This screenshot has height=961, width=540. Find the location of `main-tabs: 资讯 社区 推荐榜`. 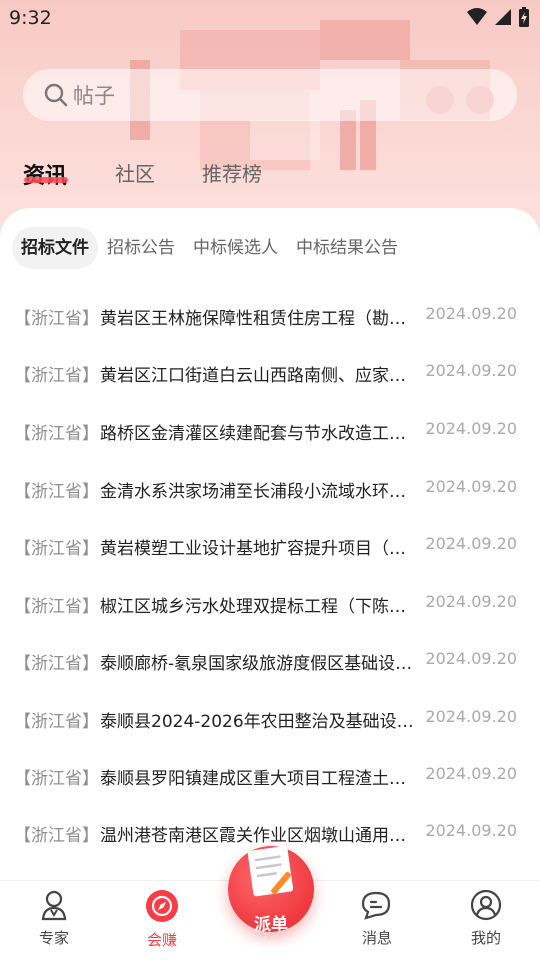

main-tabs: 资讯 社区 推荐榜 is located at coordinates (270, 175).